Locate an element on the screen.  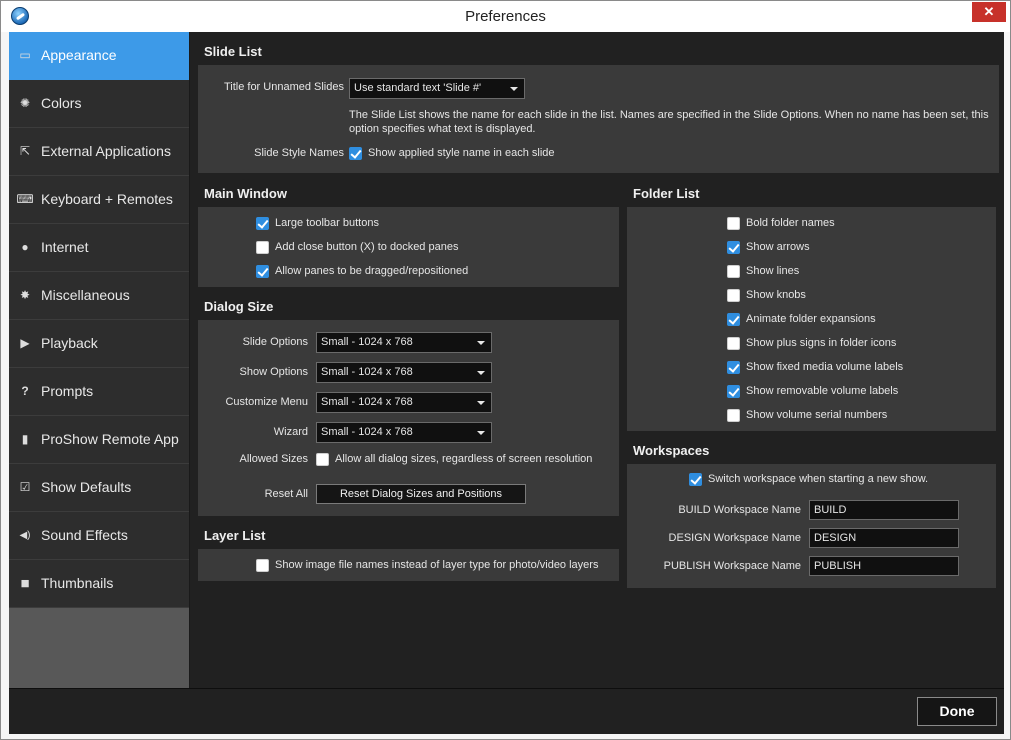
dialog-size-header: Dialog Size is located at coordinates (239, 306).